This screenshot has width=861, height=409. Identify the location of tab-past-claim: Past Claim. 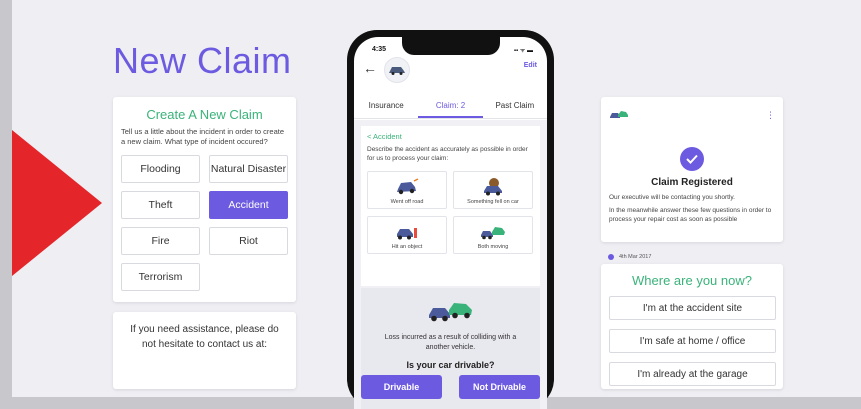
(515, 106).